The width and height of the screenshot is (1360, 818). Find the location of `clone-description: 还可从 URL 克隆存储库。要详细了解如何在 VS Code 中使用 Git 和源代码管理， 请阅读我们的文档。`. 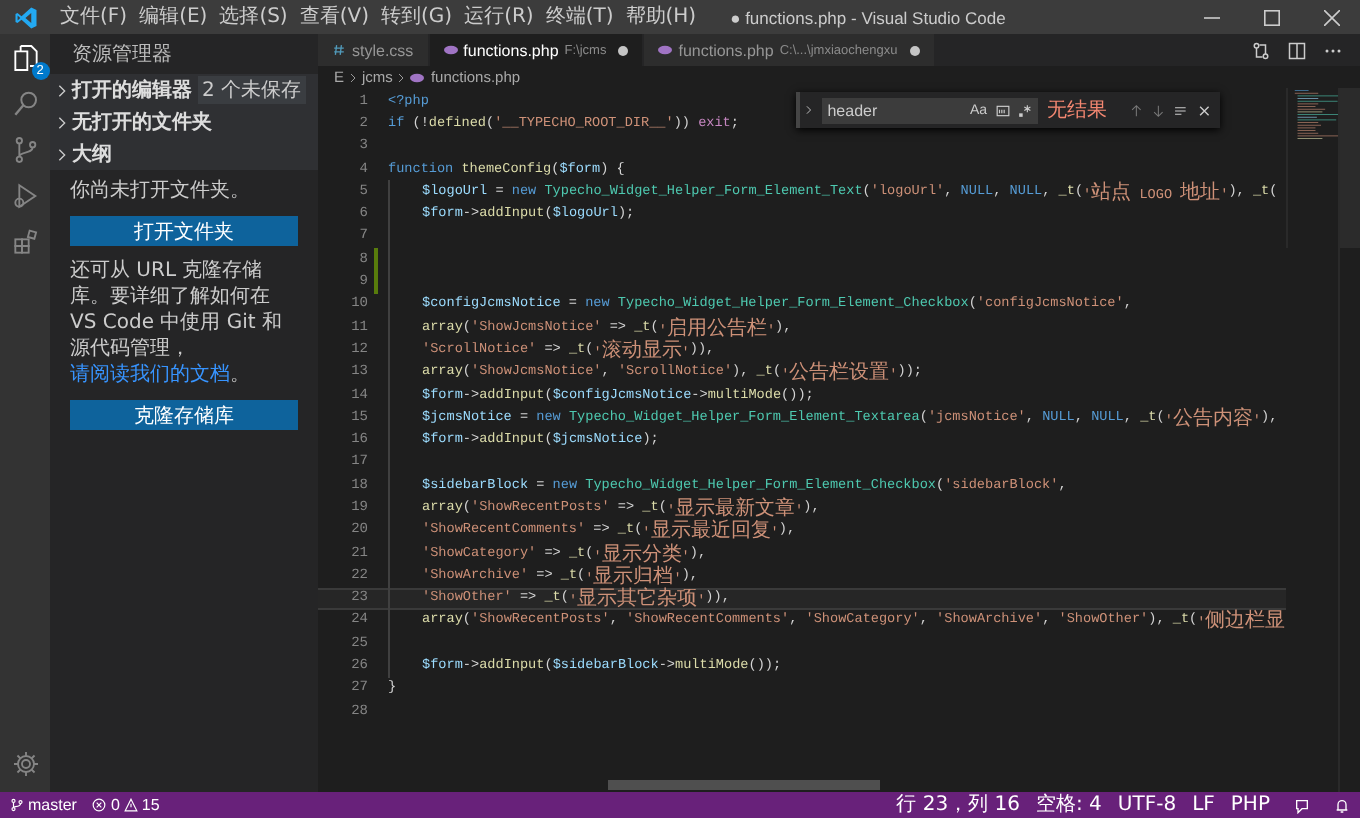

clone-description: 还可从 URL 克隆存储库。要详细了解如何在 VS Code 中使用 Git 和源代码管理， 请阅读我们的文档。 is located at coordinates (177, 323).